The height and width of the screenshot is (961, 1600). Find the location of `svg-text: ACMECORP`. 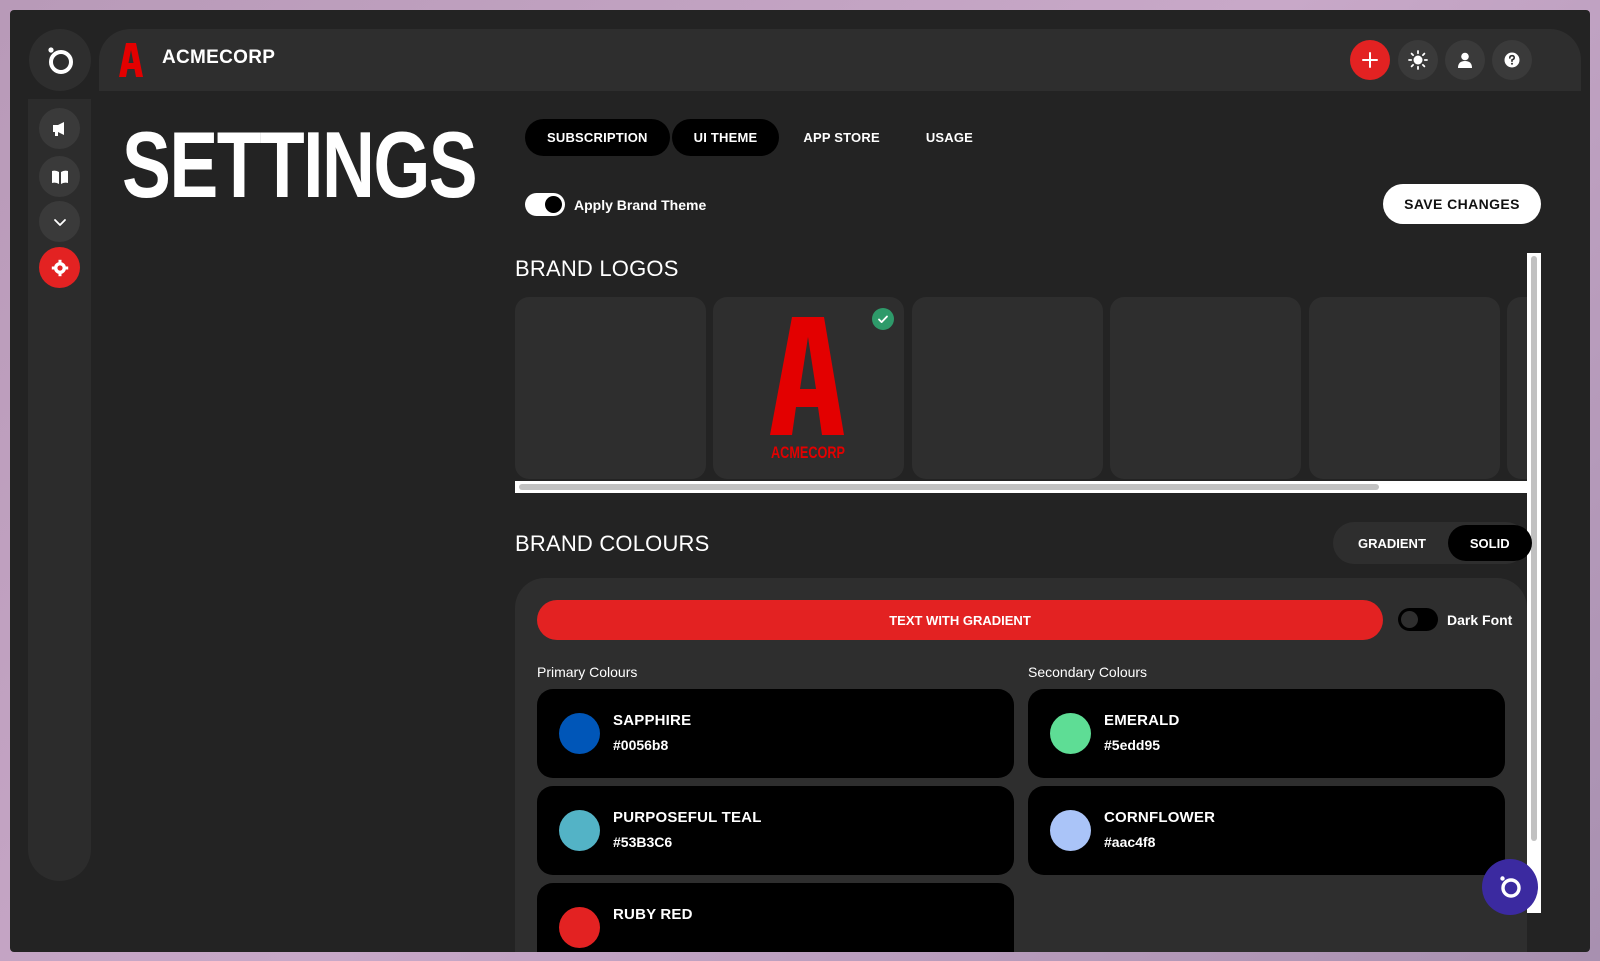

svg-text: ACMECORP is located at coordinates (808, 452).